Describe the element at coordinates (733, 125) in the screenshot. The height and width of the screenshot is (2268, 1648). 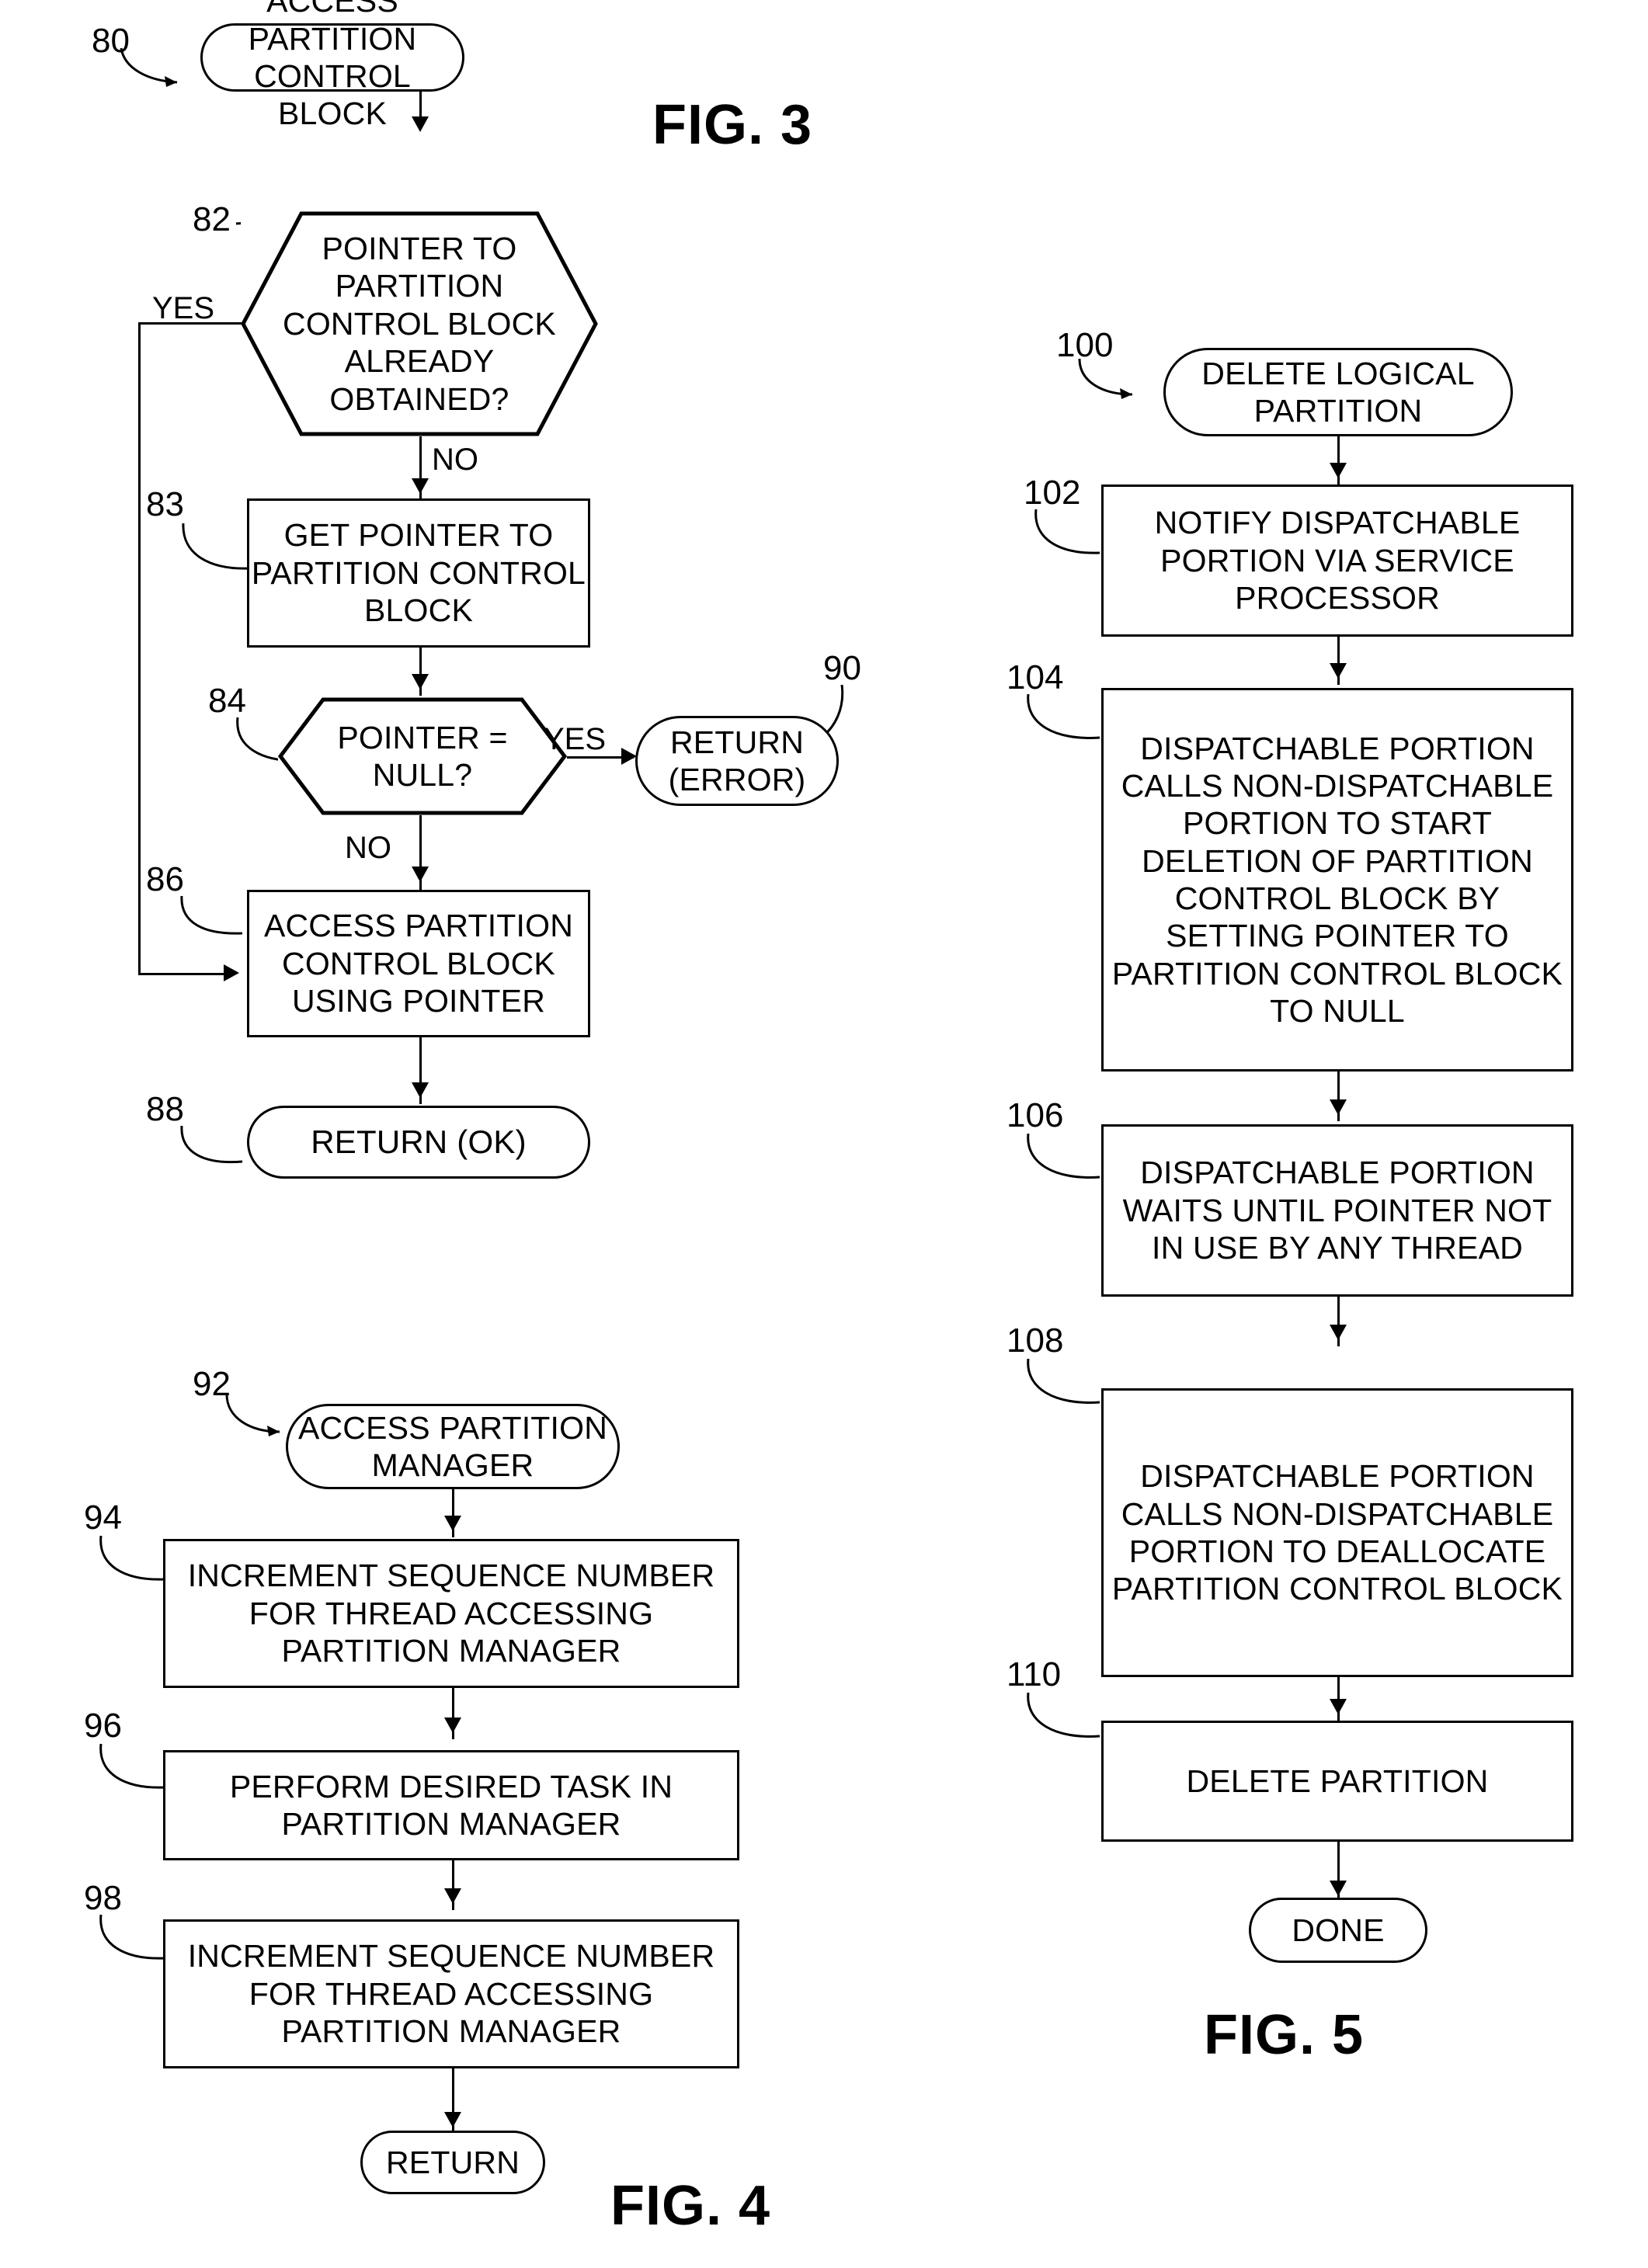
I see `fig3-caption: FIG. 3` at that location.